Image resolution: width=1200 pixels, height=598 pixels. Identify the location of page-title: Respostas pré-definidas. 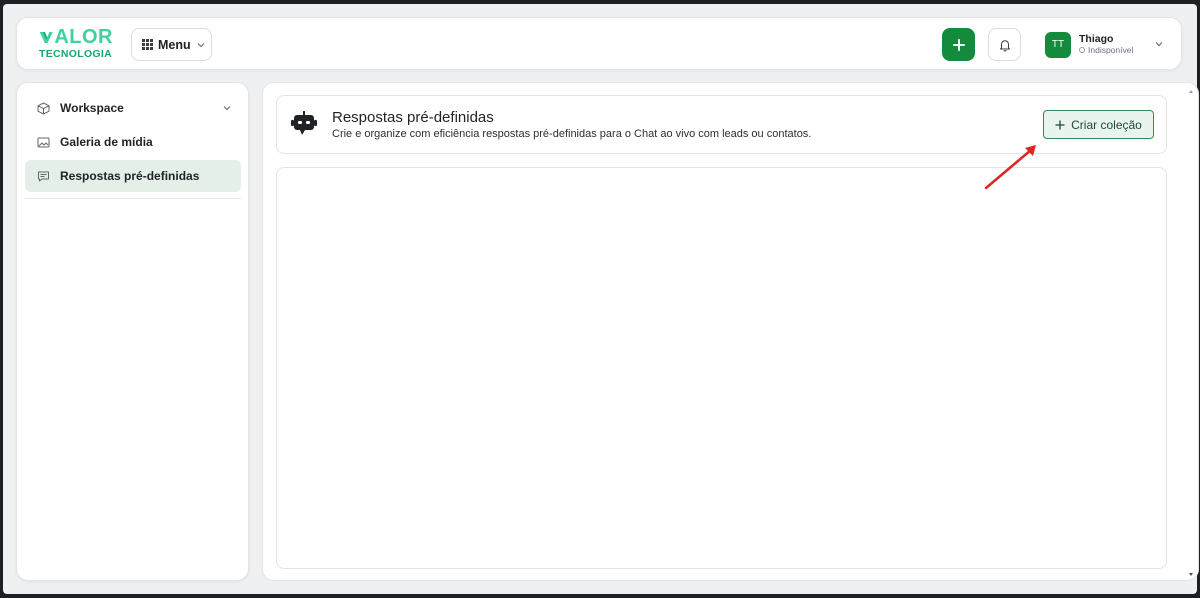
(413, 117).